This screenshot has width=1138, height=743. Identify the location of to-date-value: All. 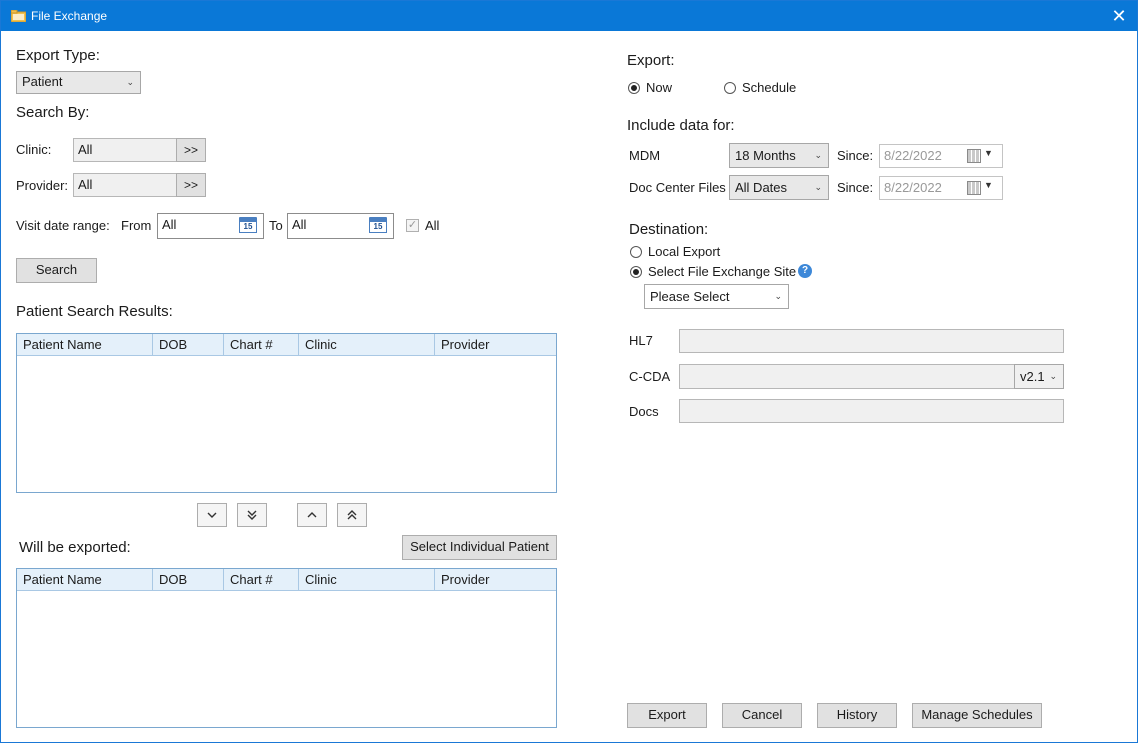
(299, 224).